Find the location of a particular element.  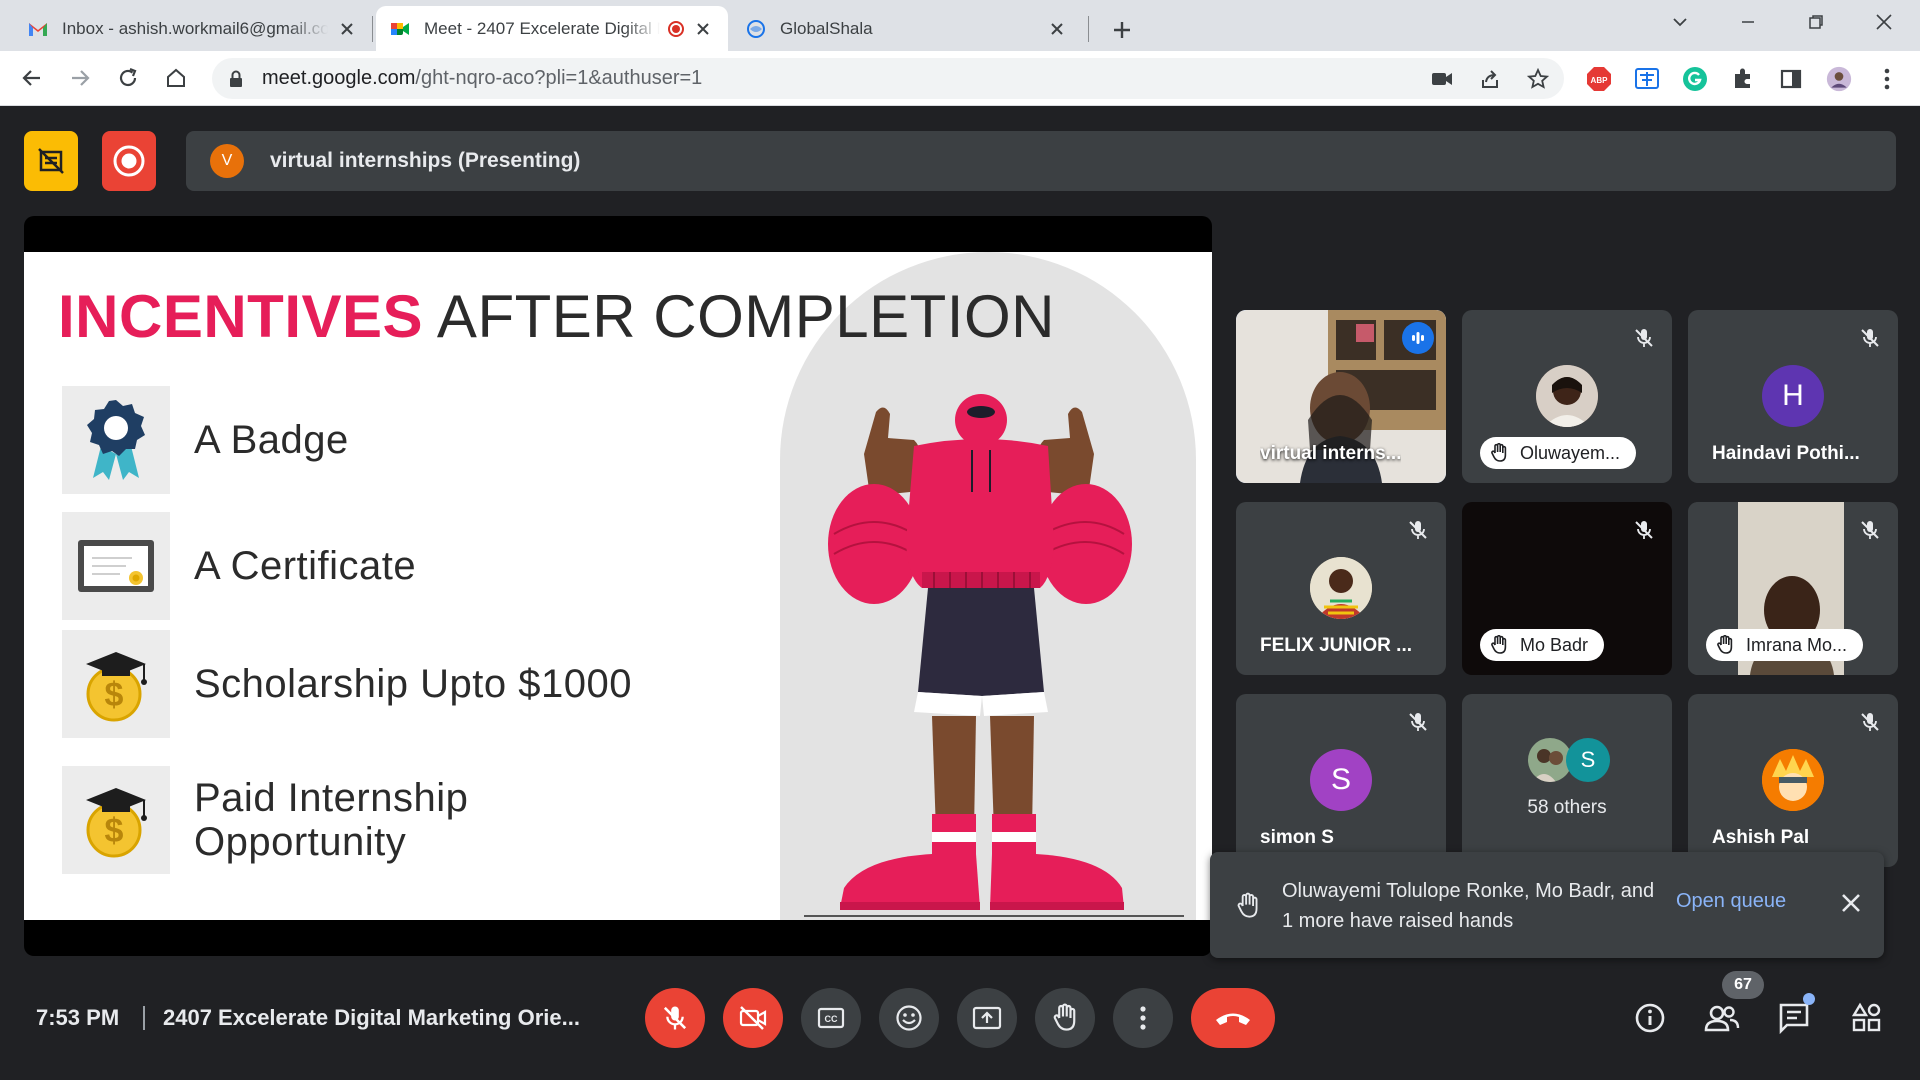

svg-text: ABP is located at coordinates (1600, 80).